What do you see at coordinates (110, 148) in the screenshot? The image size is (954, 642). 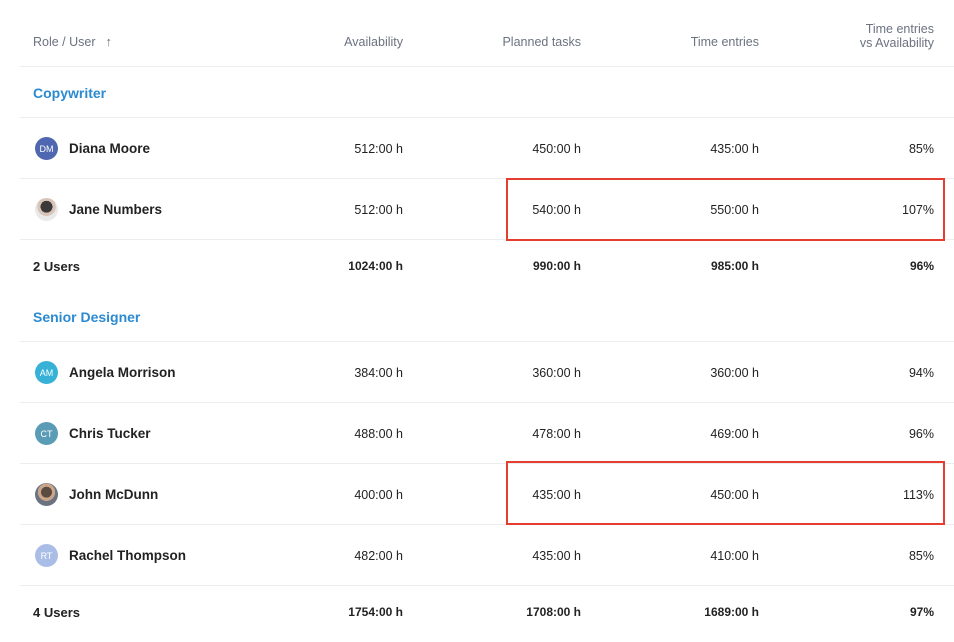 I see `user-name: Diana Moore` at bounding box center [110, 148].